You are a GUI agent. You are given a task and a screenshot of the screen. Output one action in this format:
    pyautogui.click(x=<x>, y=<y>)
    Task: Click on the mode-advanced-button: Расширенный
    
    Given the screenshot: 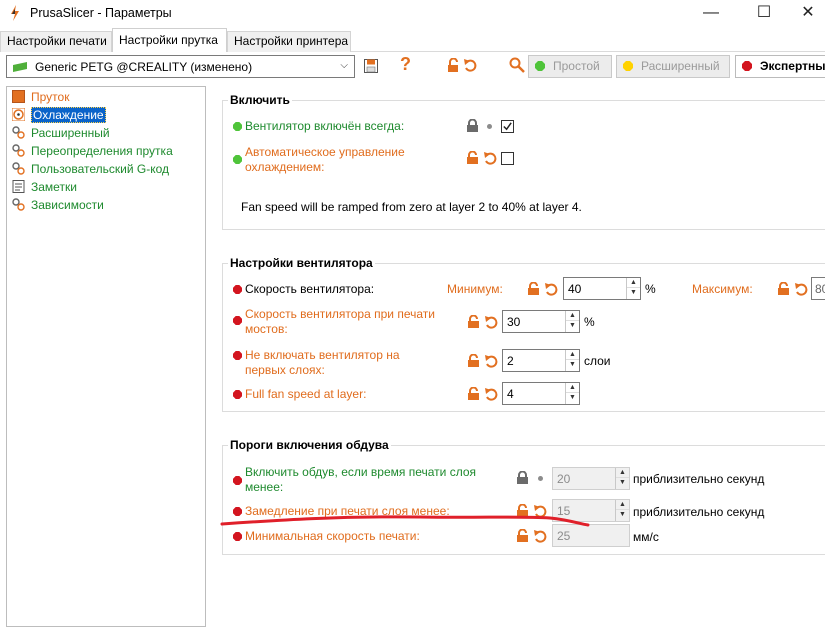 What is the action you would take?
    pyautogui.click(x=673, y=66)
    